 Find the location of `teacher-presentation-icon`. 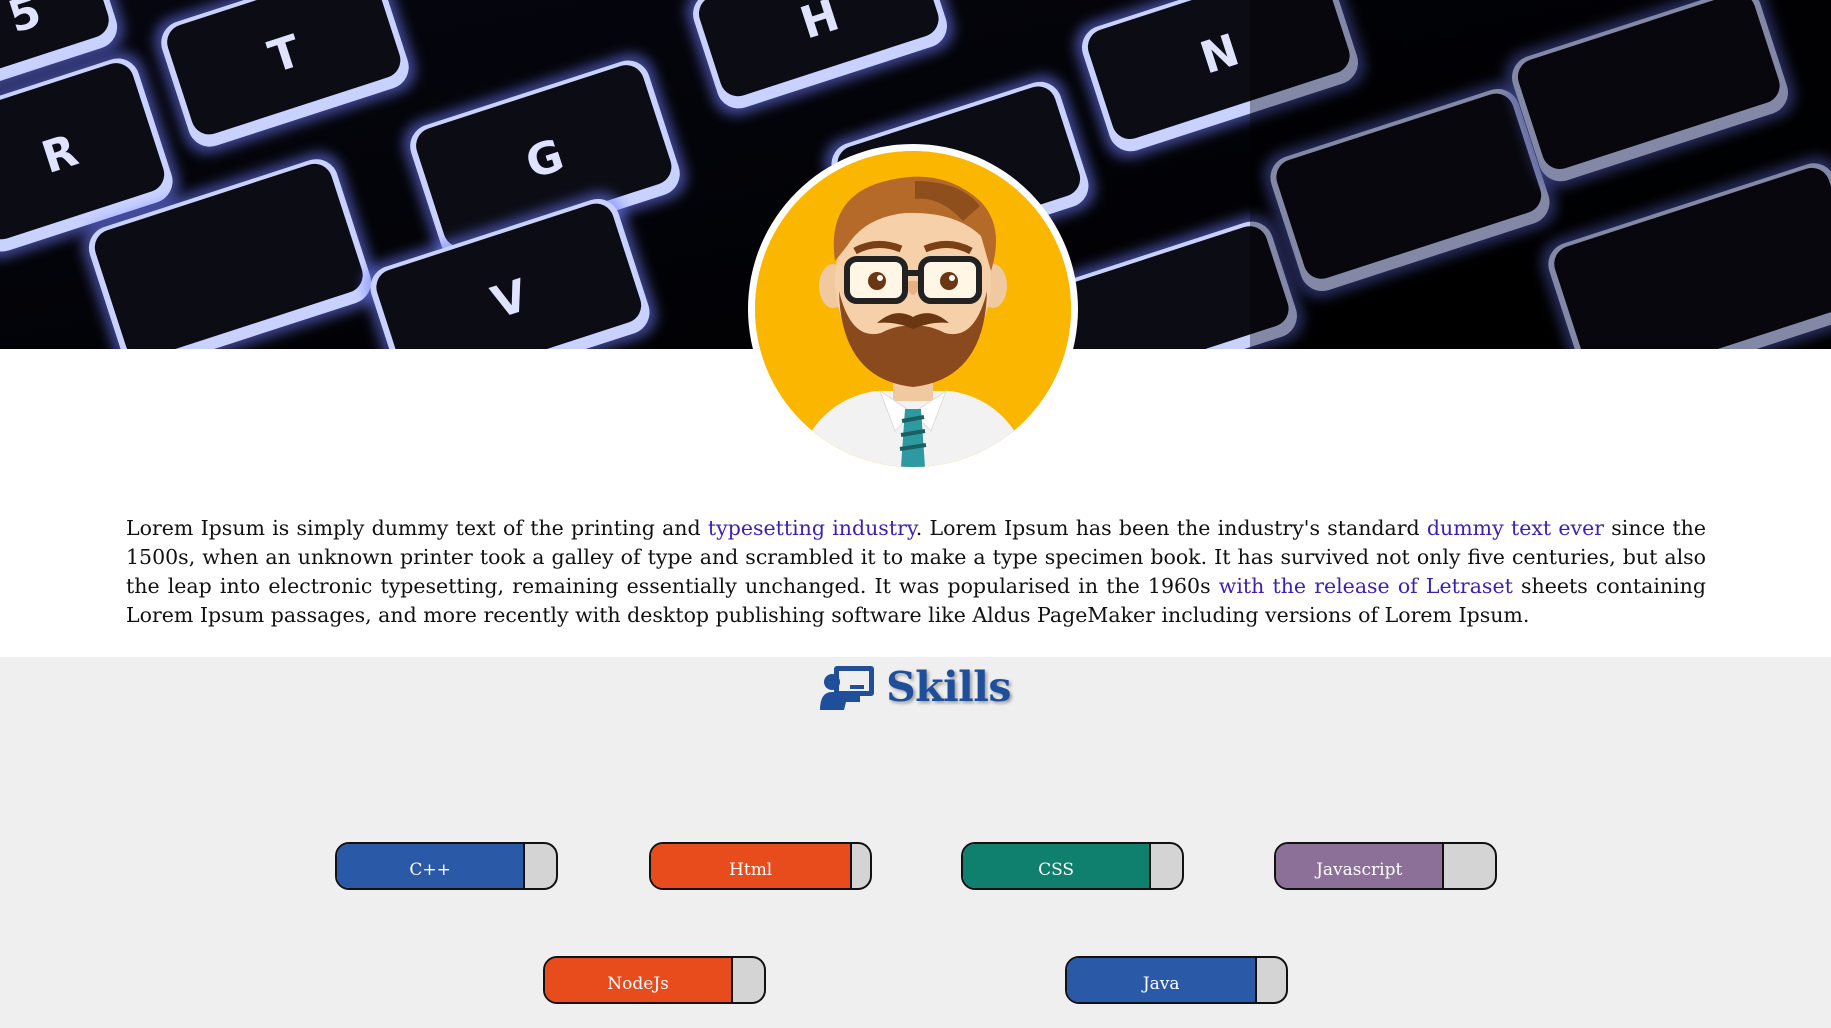

teacher-presentation-icon is located at coordinates (847, 688).